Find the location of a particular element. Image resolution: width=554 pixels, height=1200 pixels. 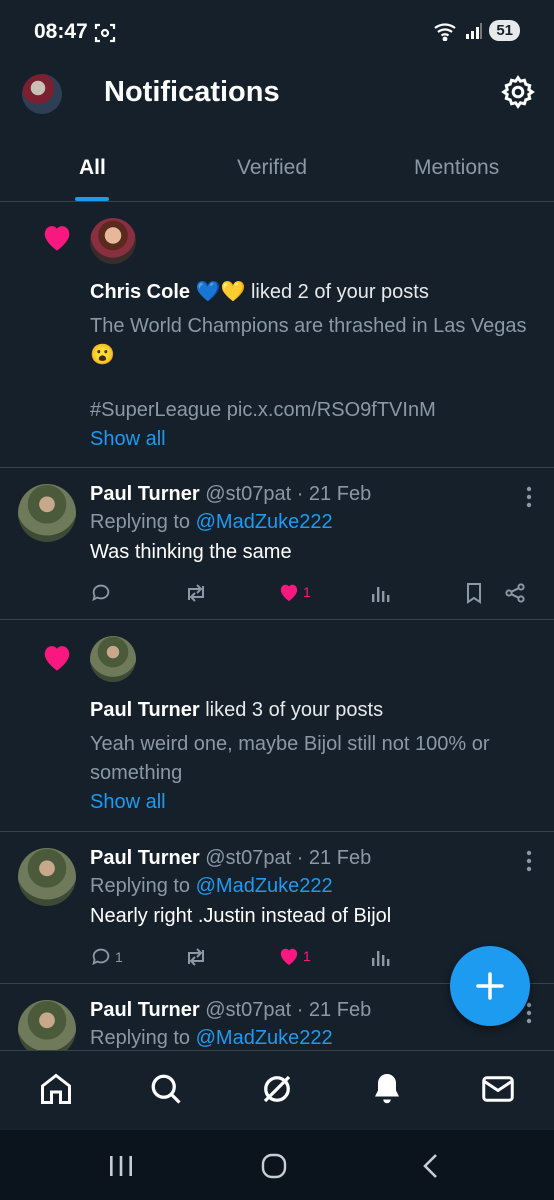

recents-icon is located at coordinates (121, 1166).